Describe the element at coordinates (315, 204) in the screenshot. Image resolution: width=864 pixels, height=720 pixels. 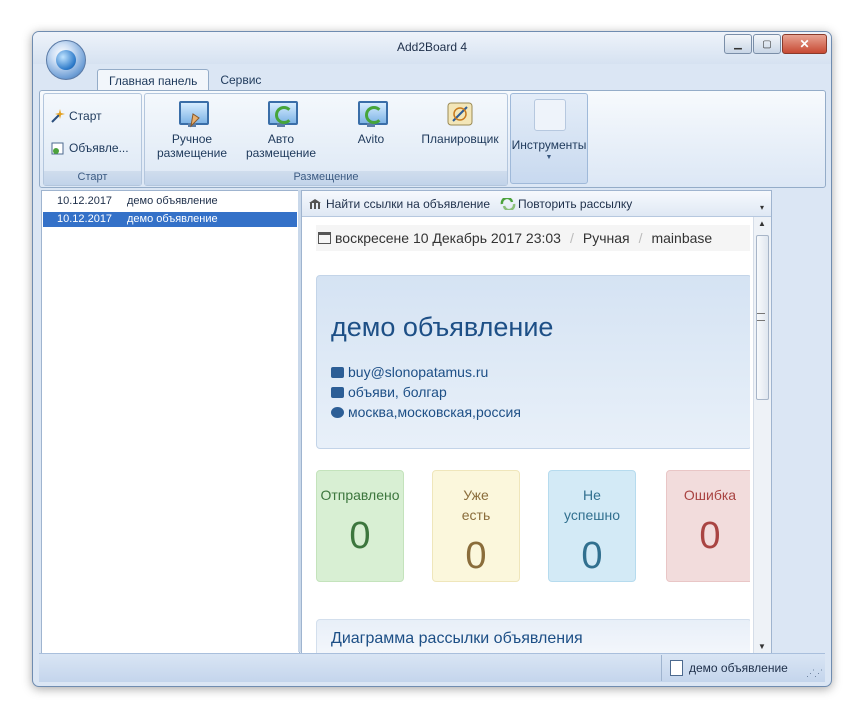
I see `building-icon` at that location.